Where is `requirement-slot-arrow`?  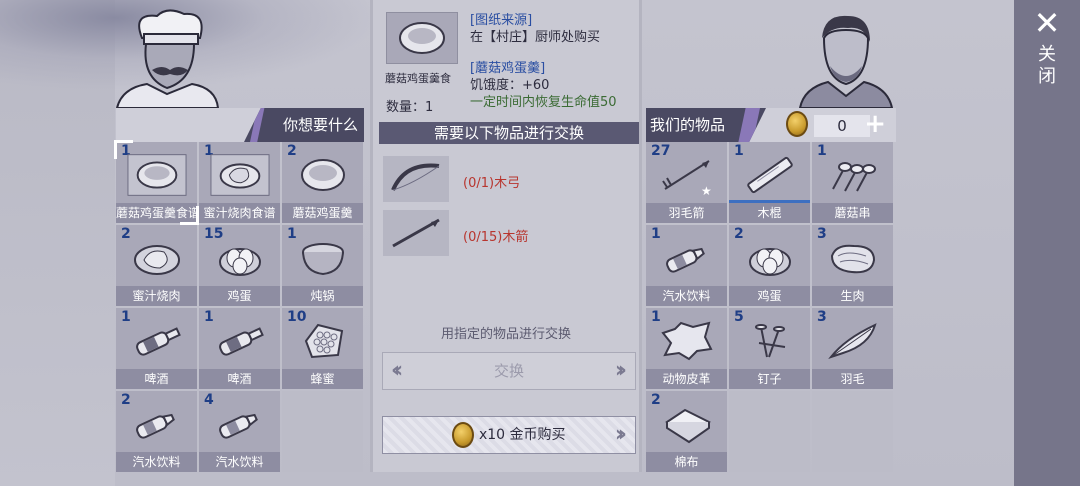
requirement-slot-arrow is located at coordinates (416, 233).